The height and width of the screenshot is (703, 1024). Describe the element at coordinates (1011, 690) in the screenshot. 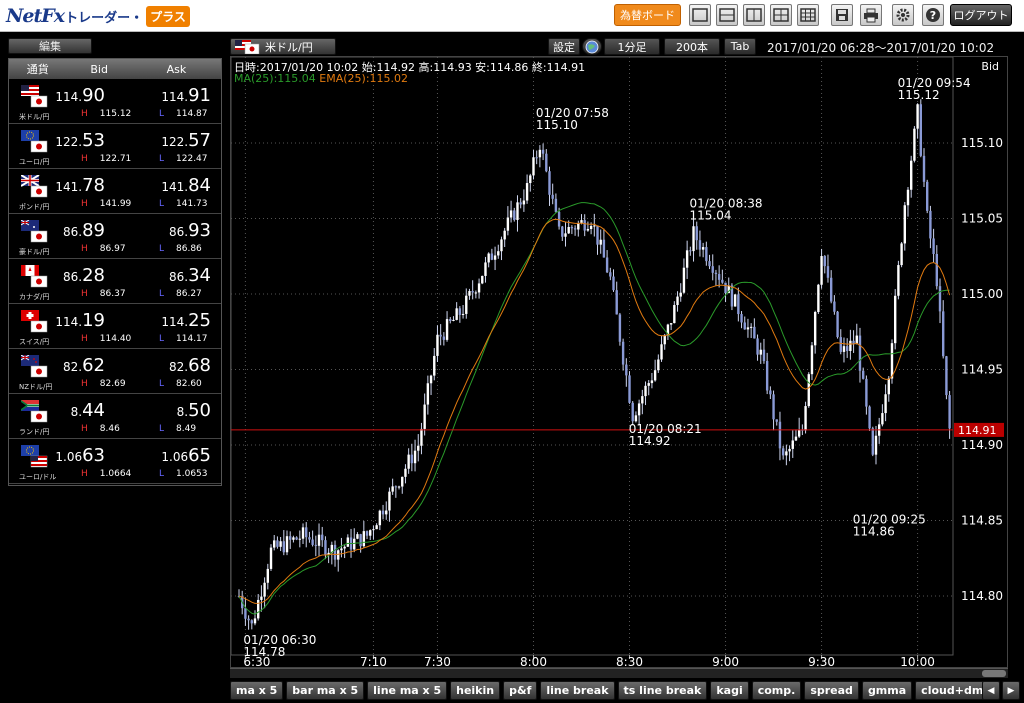

I see `tabs-next-button: ▶` at that location.